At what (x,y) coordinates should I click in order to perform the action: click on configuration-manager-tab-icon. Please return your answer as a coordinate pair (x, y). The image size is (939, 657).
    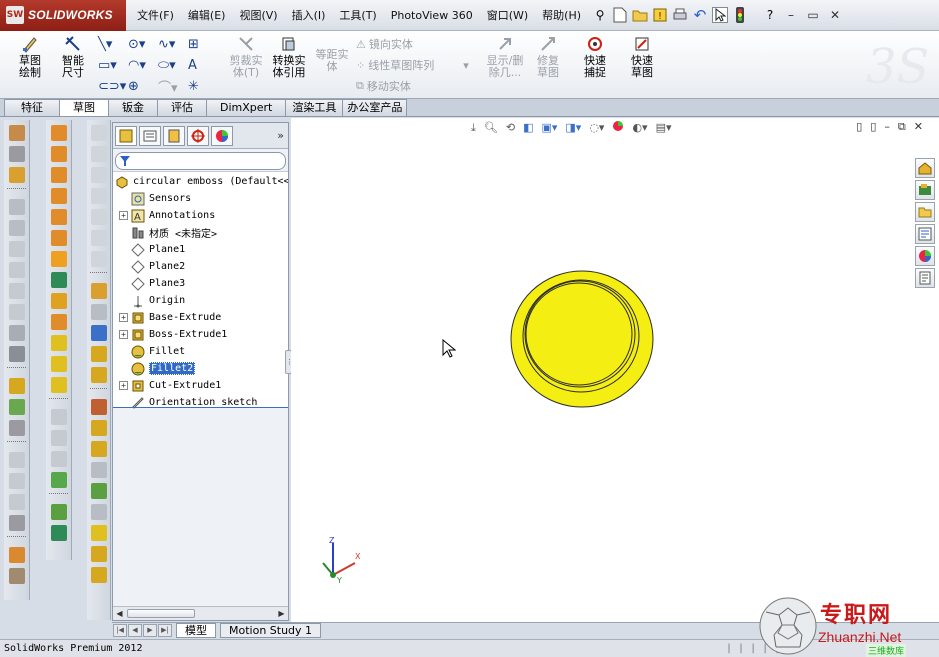
    Looking at the image, I should click on (174, 135).